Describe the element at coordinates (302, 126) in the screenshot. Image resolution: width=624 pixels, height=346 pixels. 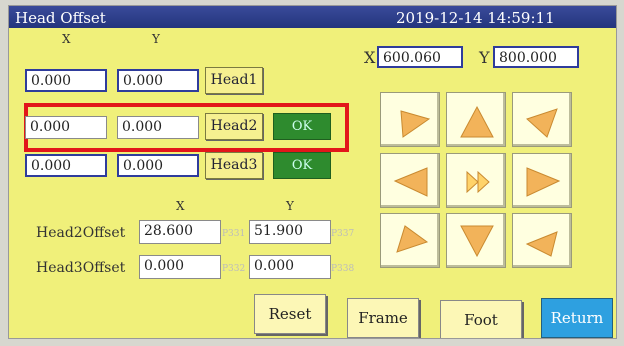
I see `head2-ok-button: OK` at that location.